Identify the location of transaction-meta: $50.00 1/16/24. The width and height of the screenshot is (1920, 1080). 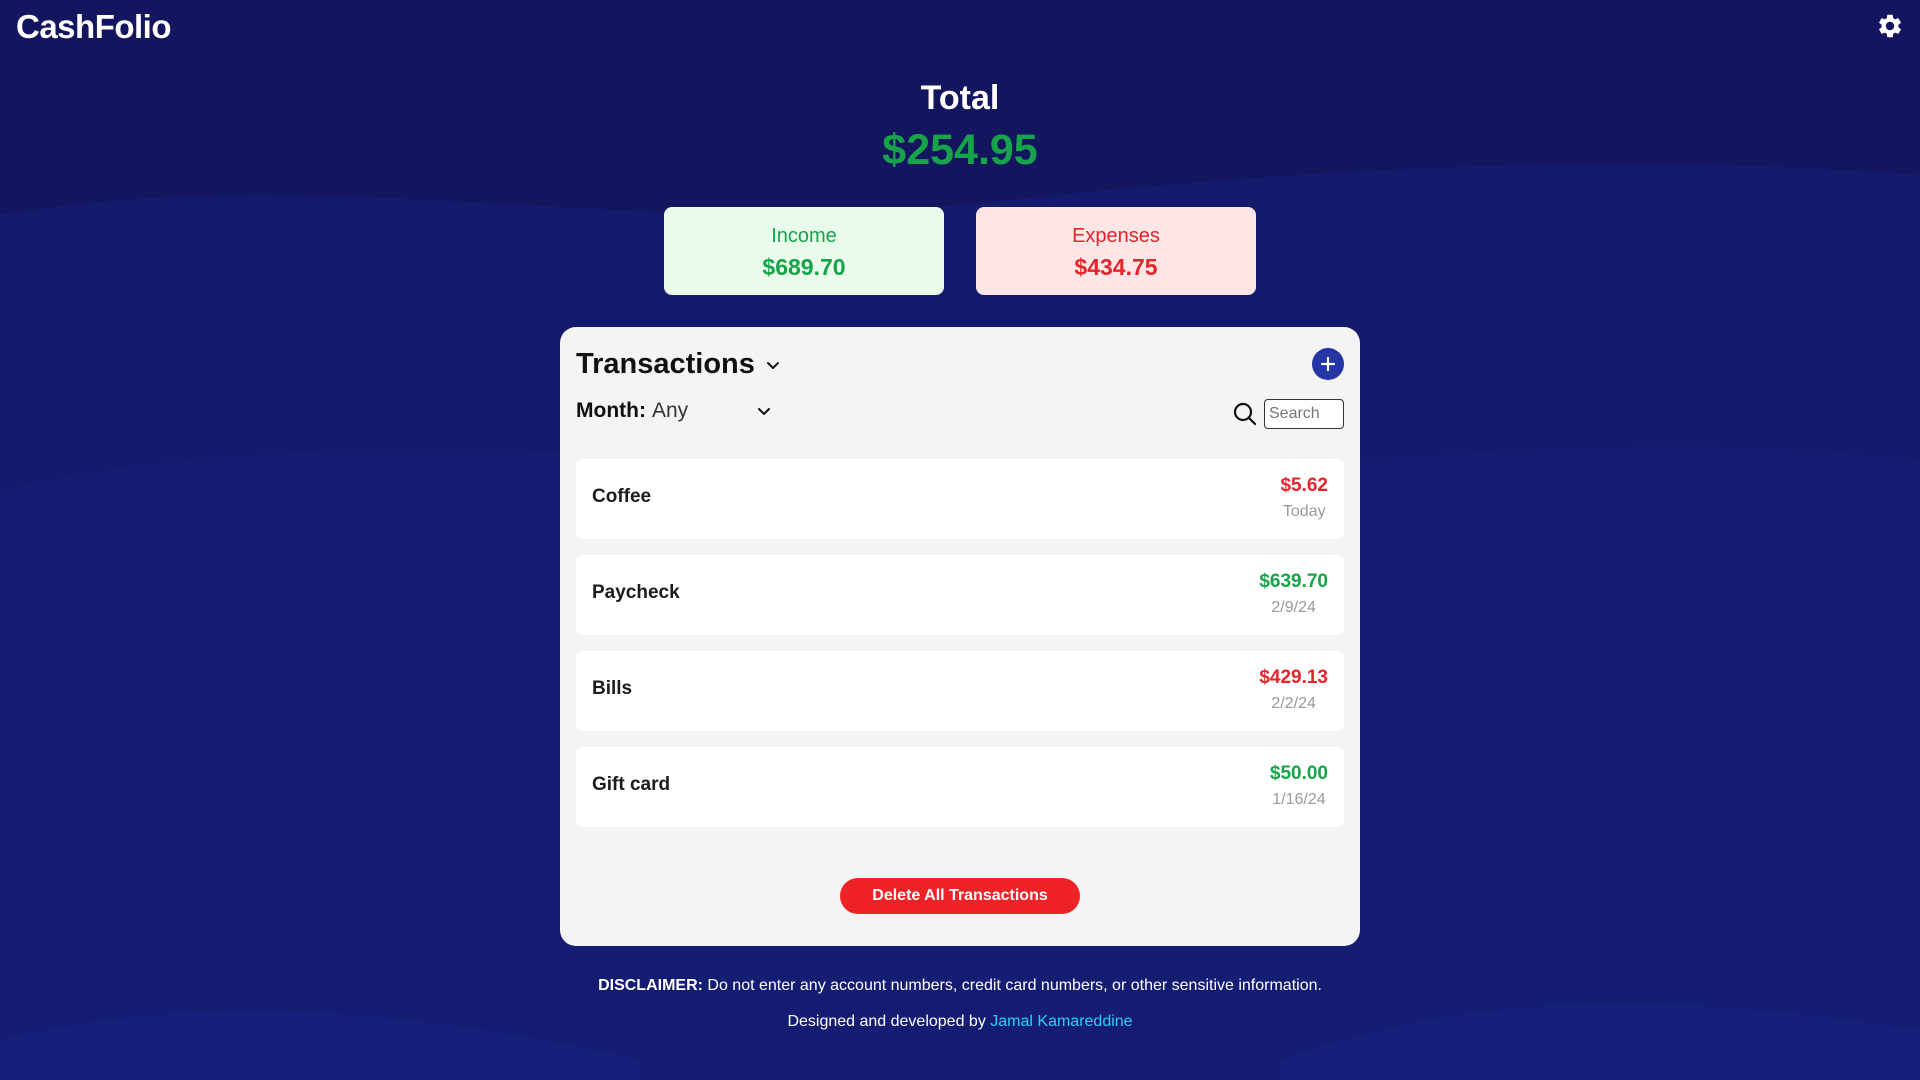
(1299, 786).